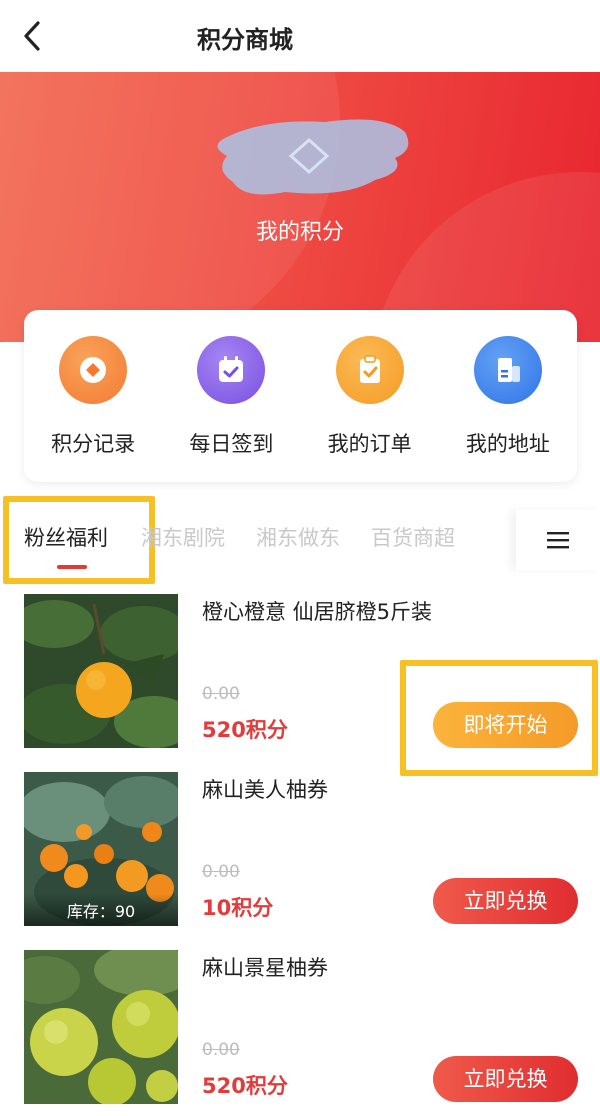 The width and height of the screenshot is (600, 1116). Describe the element at coordinates (300, 1030) in the screenshot. I see `product-item: 麻山景星柚券 0.00 520积分 立即兑换` at that location.